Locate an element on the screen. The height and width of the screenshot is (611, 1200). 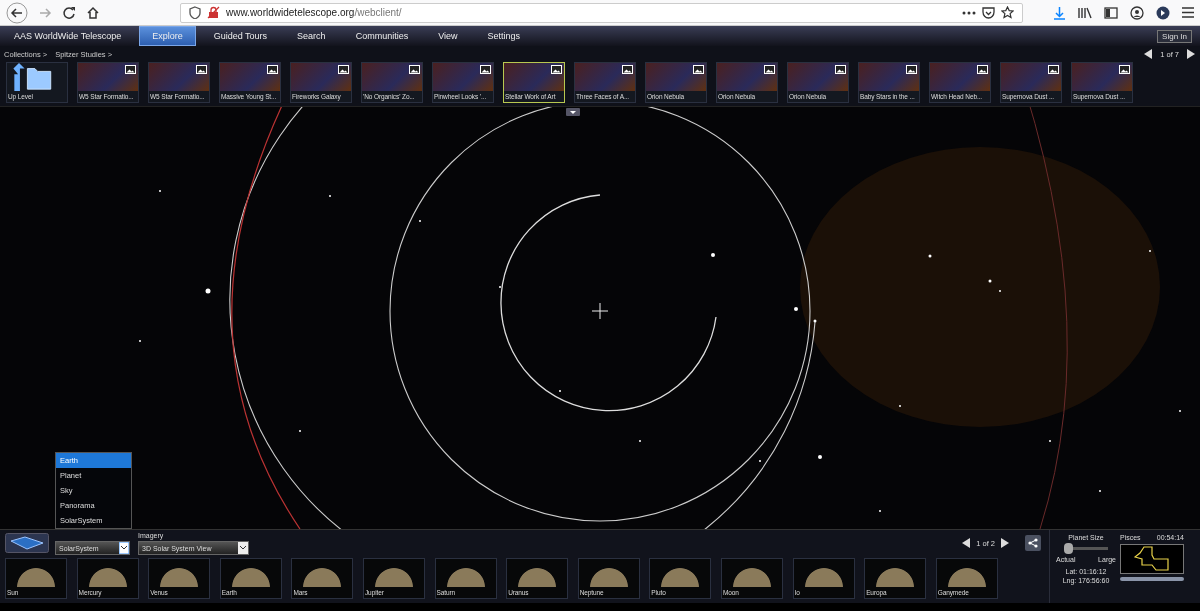
pocket-icon is located at coordinates (988, 12).